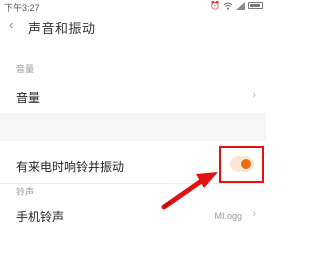 The image size is (320, 257). Describe the element at coordinates (255, 5) in the screenshot. I see `battery-icon` at that location.